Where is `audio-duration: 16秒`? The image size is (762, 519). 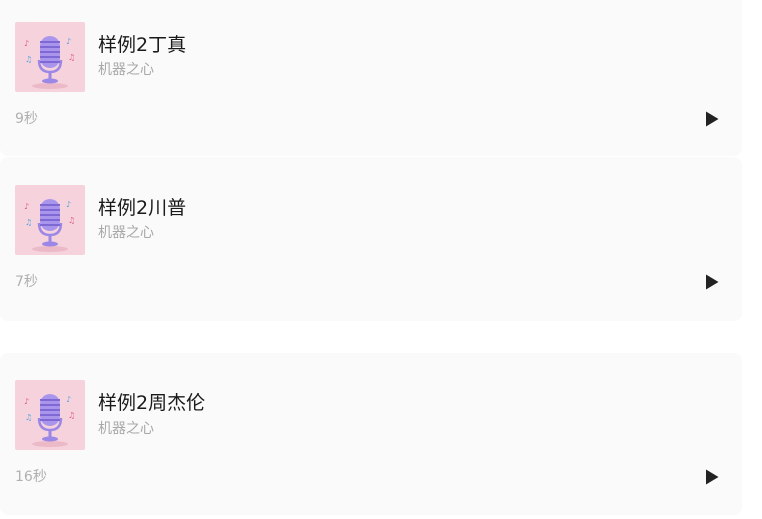
audio-duration: 16秒 is located at coordinates (31, 477).